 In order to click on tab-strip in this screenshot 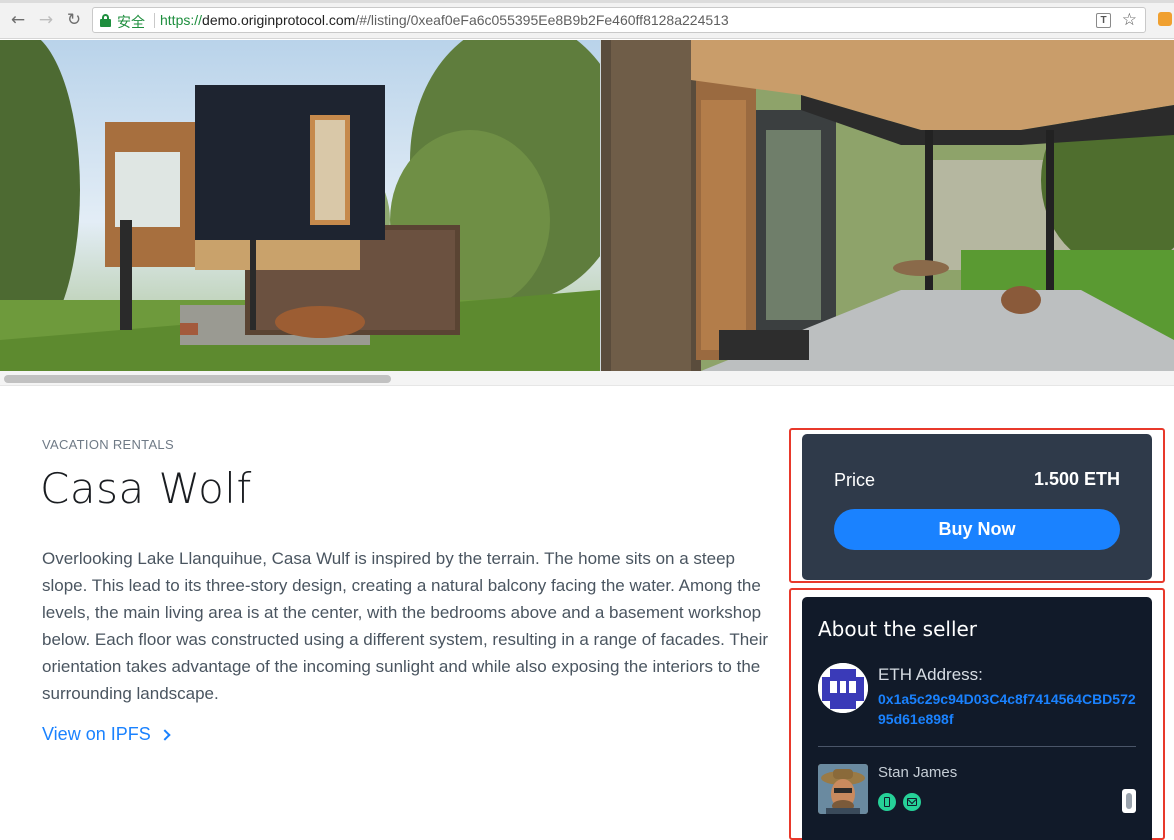, I will do `click(587, 1)`.